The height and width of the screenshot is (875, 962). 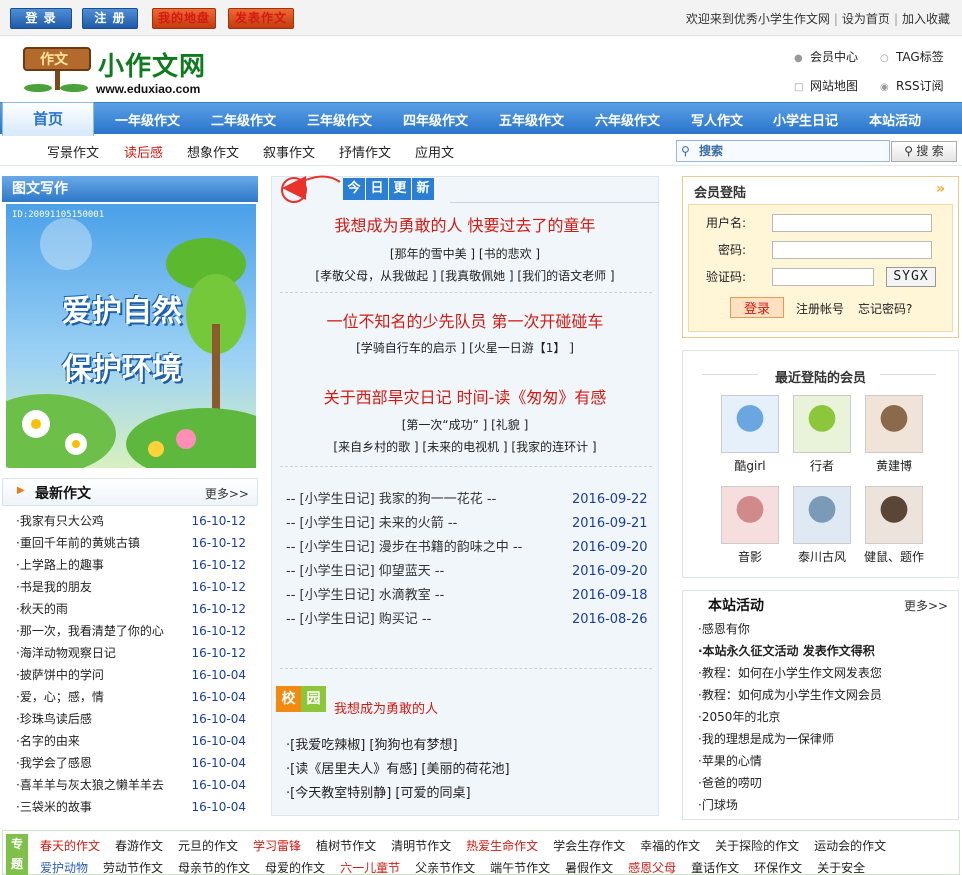 I want to click on subnav-narrative: 叙事作文, so click(x=289, y=151).